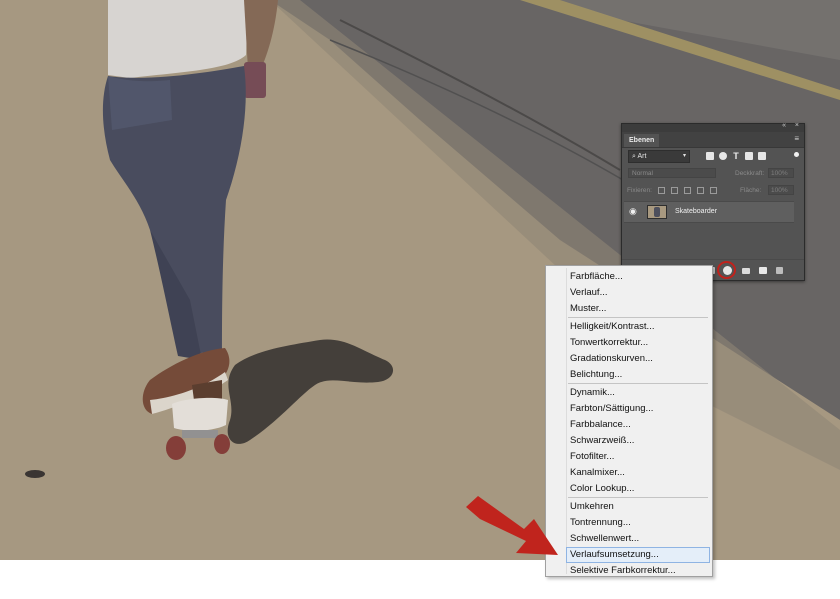 The height and width of the screenshot is (599, 840). Describe the element at coordinates (566, 421) in the screenshot. I see `menu-gutter` at that location.